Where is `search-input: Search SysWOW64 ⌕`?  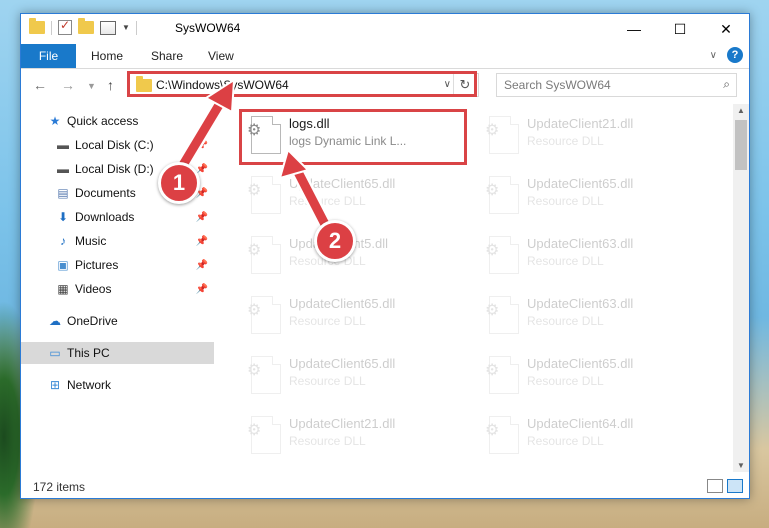
search-input: Search SysWOW64 ⌕ is located at coordinates (616, 85).